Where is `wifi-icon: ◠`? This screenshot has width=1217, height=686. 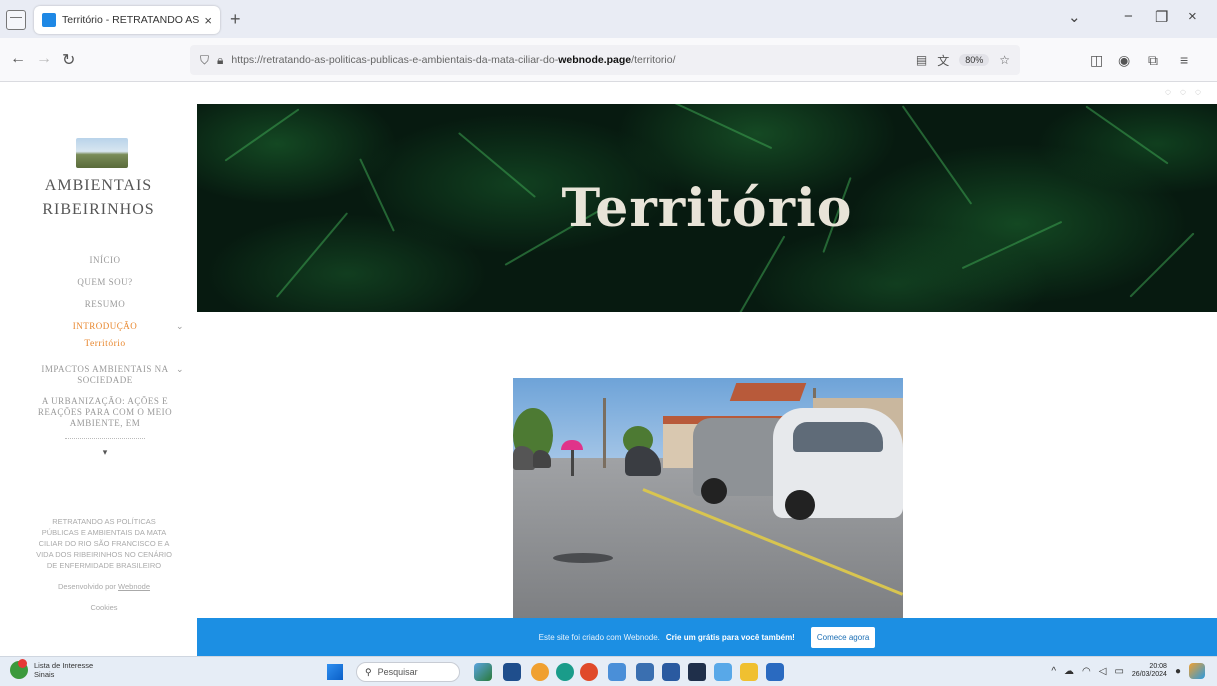 wifi-icon: ◠ is located at coordinates (1086, 671).